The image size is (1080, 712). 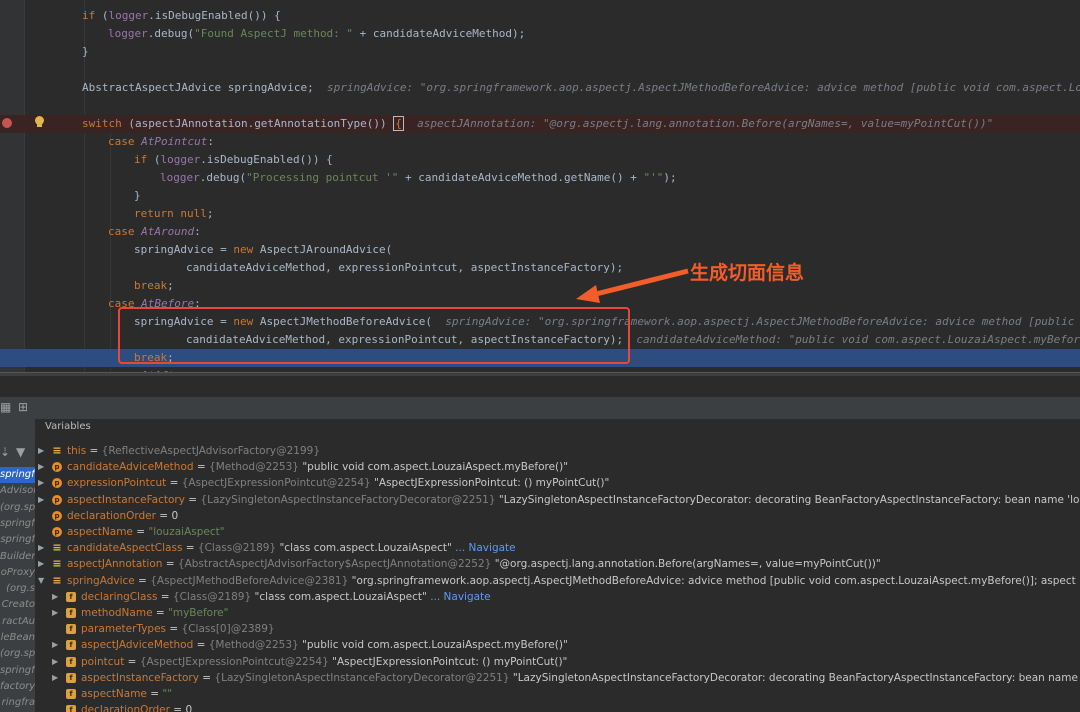 What do you see at coordinates (174, 141) in the screenshot?
I see `code-token: AtPointcut` at bounding box center [174, 141].